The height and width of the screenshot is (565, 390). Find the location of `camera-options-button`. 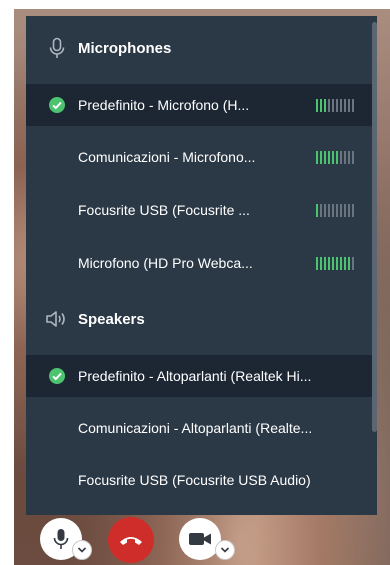

camera-options-button is located at coordinates (225, 550).